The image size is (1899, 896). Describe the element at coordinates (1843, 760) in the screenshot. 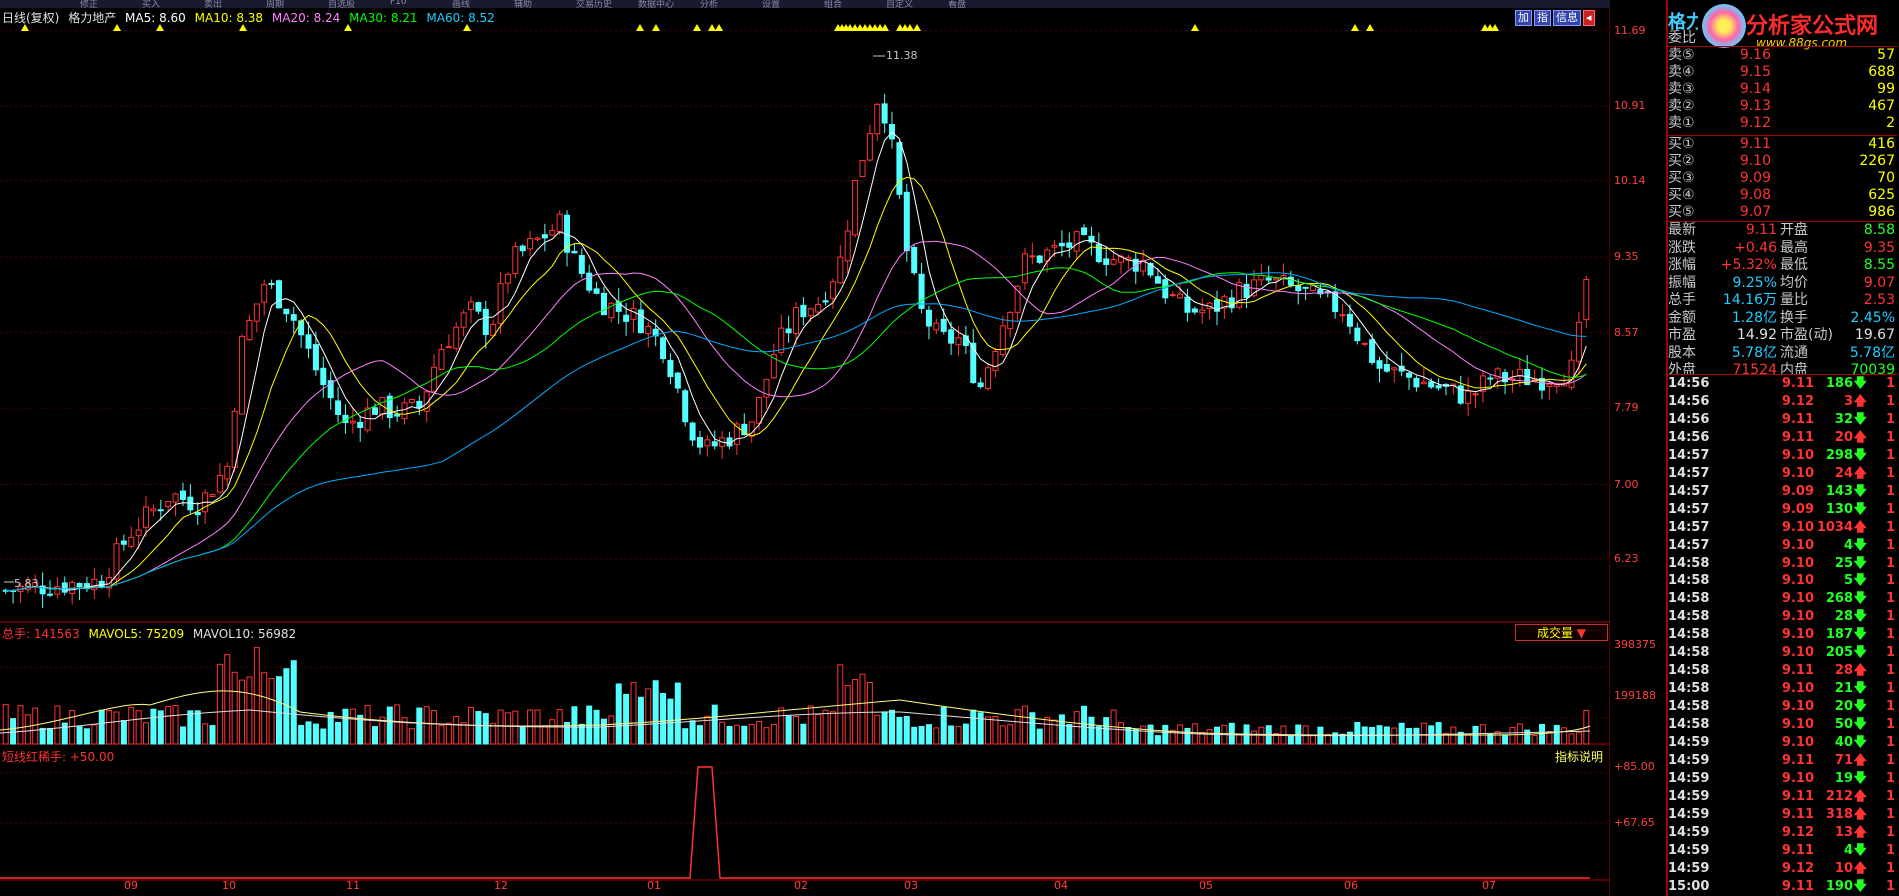

I see `tick-volume: 71` at that location.